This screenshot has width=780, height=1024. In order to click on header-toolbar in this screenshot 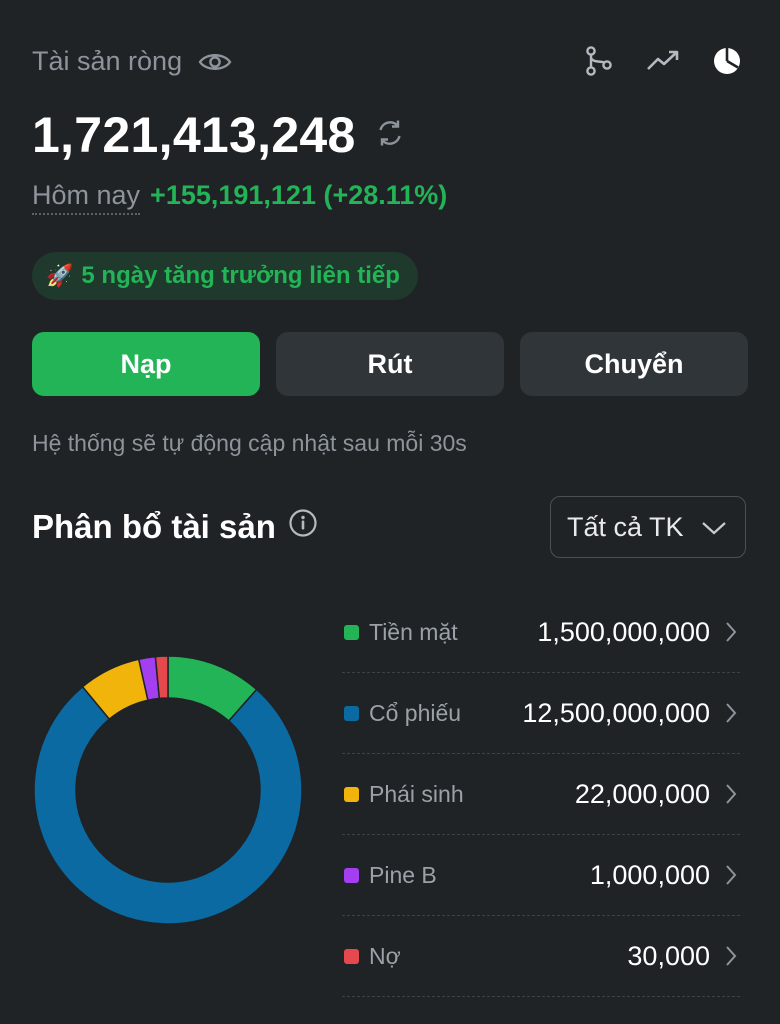, I will do `click(663, 61)`.